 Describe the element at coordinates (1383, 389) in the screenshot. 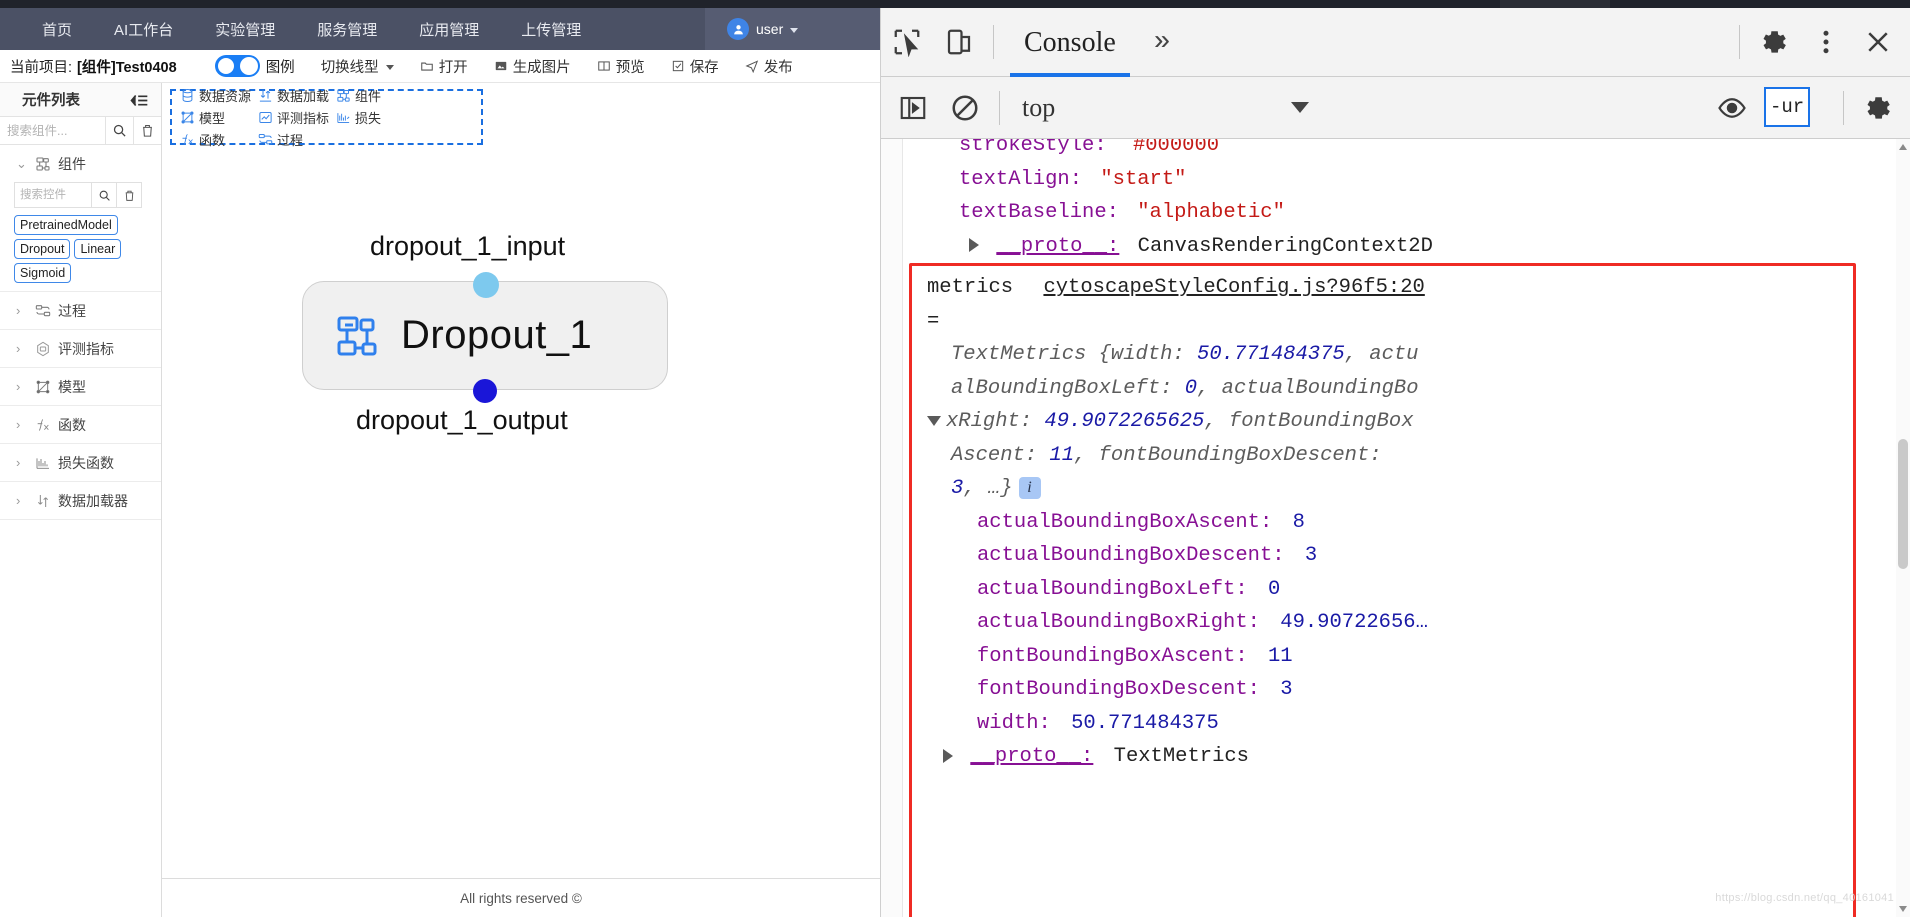

I see `metrics-summary-line-2: alBoundingBoxLeft: 0, actualBoundingBo` at that location.